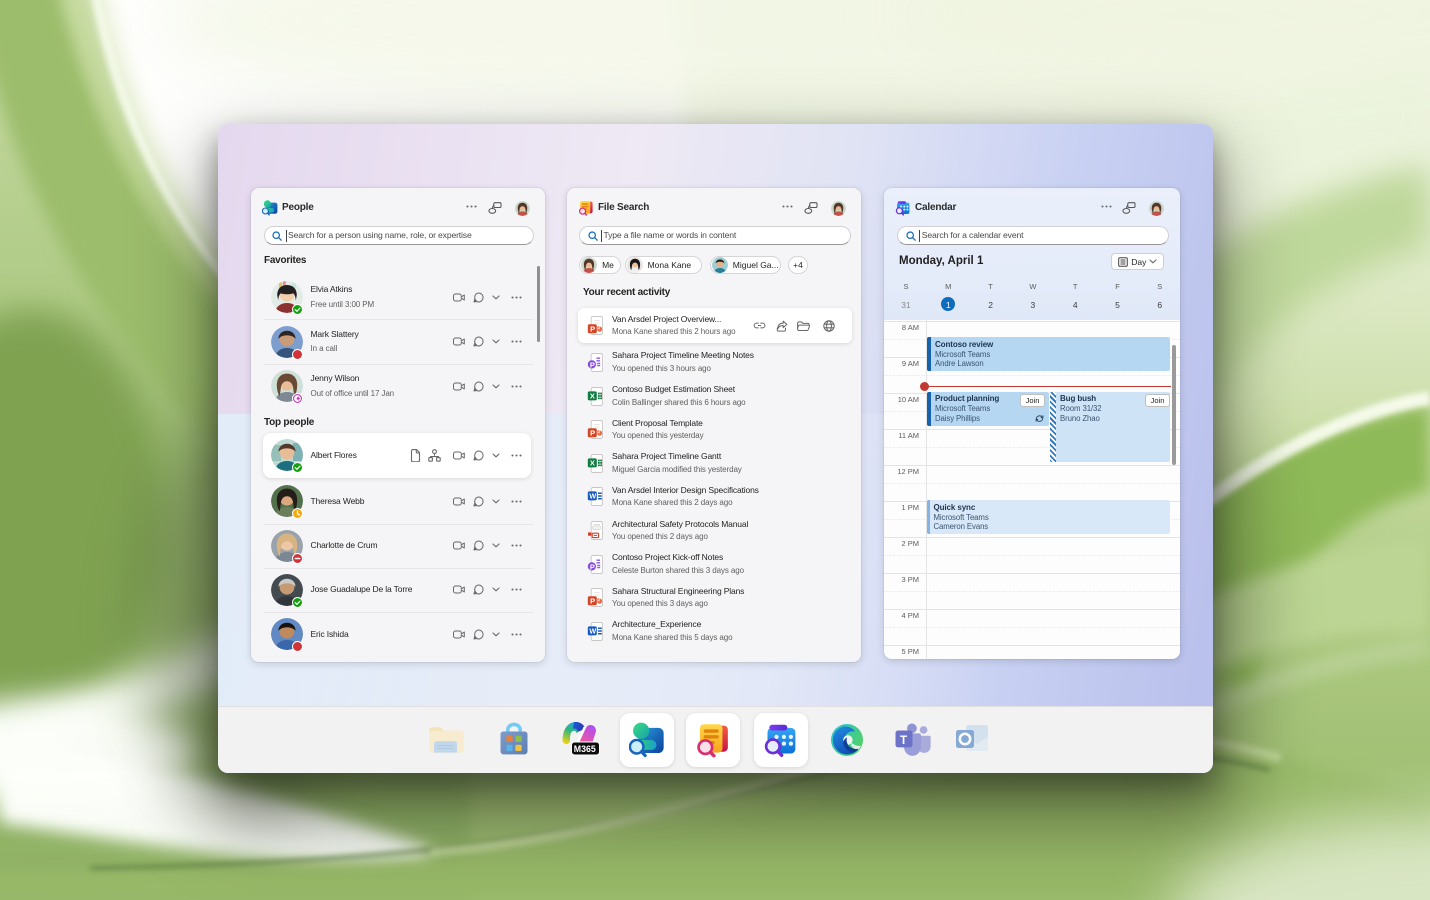  What do you see at coordinates (903, 740) in the screenshot?
I see `svg-text: T` at bounding box center [903, 740].